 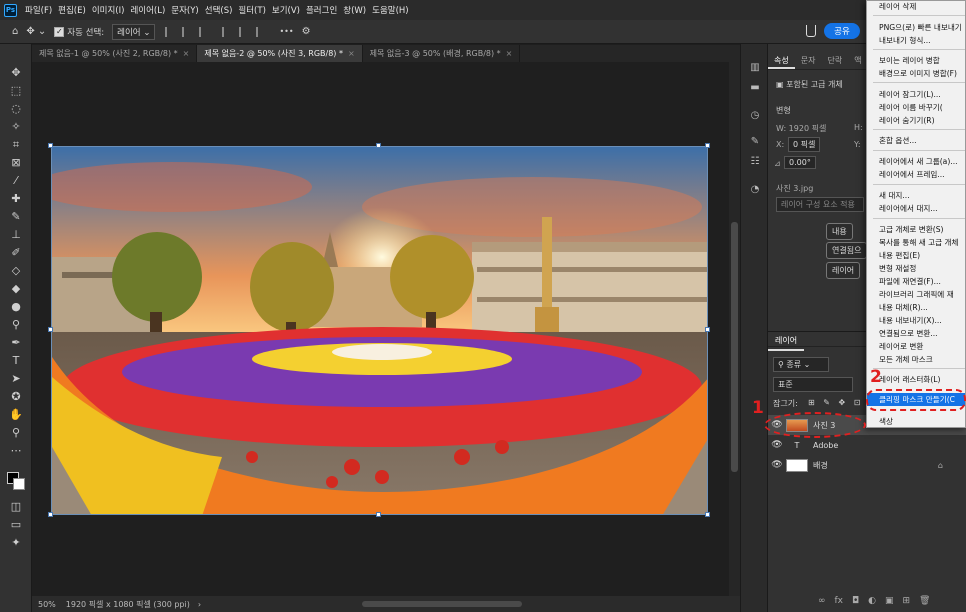 I want to click on menu-item: 보이는 레이어 병합, so click(x=916, y=60).